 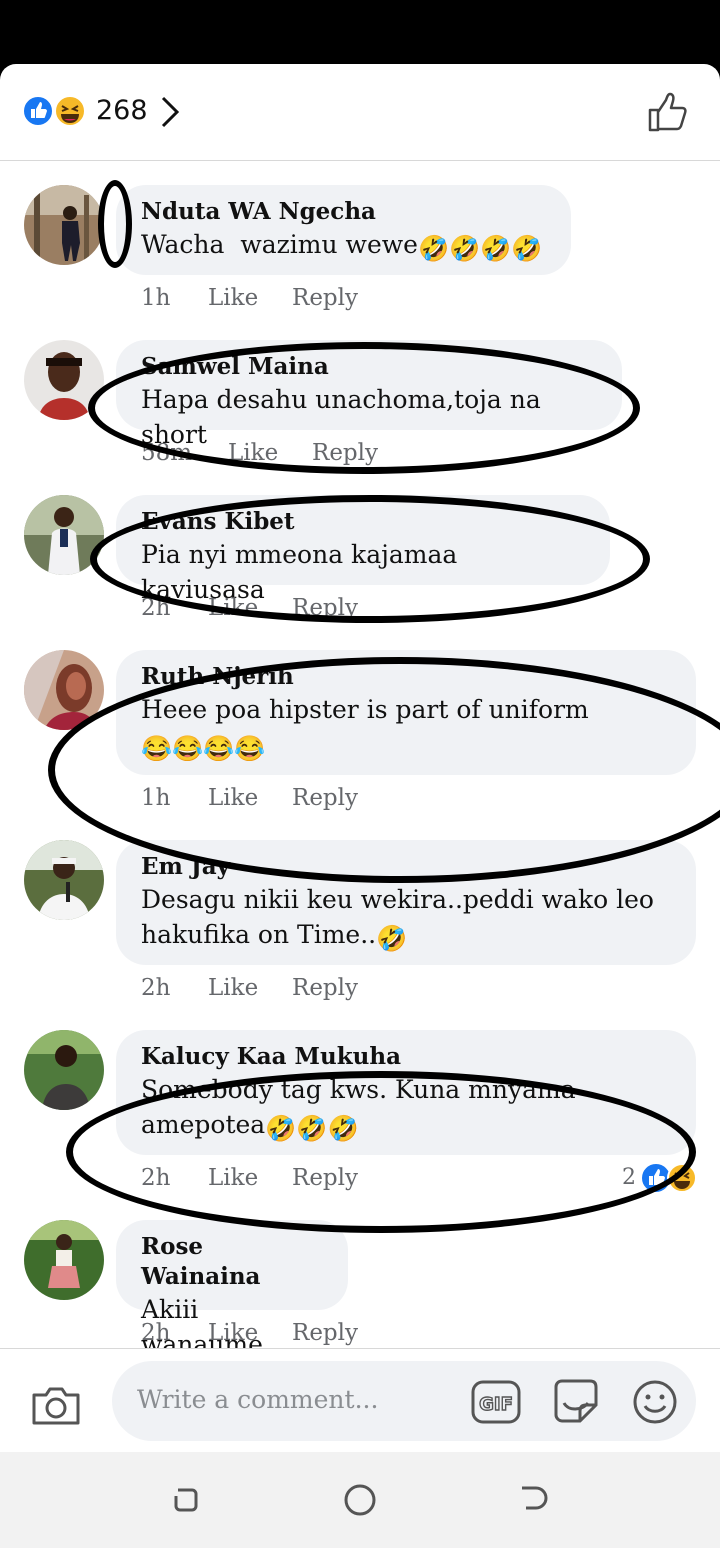 I want to click on joy-emoji: 😂😂😂😂, so click(x=203, y=748).